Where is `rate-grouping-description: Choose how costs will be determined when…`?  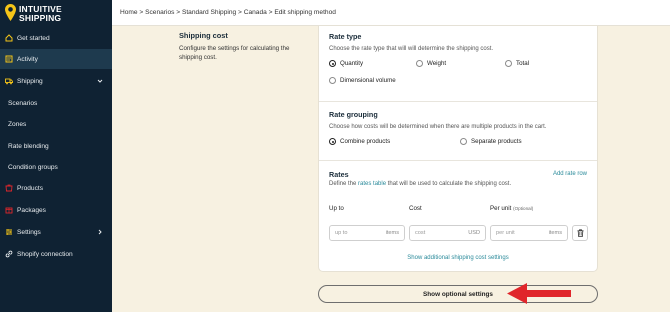 rate-grouping-description: Choose how costs will be determined when… is located at coordinates (438, 127).